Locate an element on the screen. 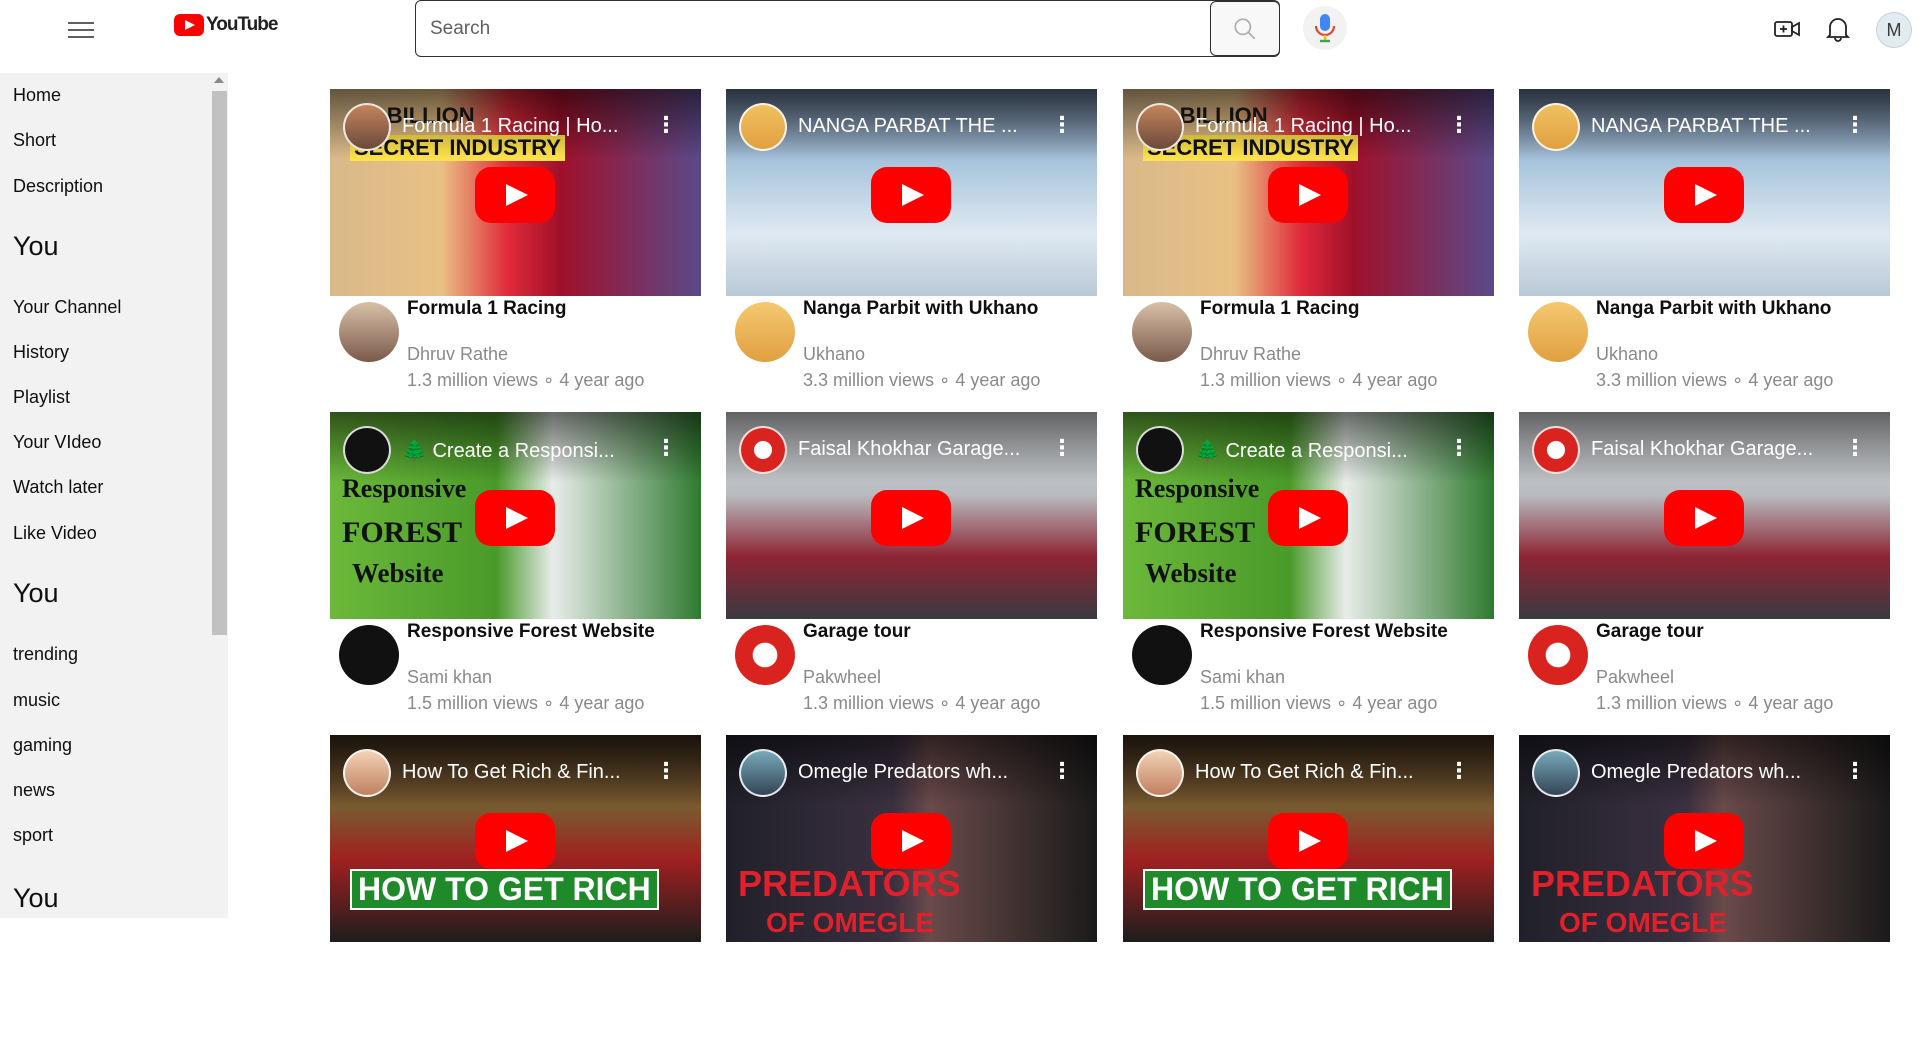 The height and width of the screenshot is (1045, 1918). sidebar-item-your-channel: Your Channel is located at coordinates (67, 307).